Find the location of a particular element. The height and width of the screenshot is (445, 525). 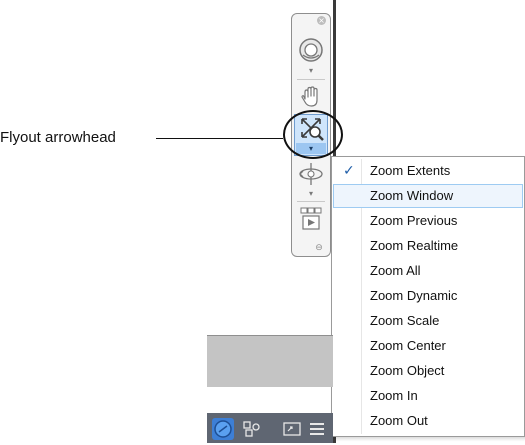

menu-item-label: Zoom Dynamic is located at coordinates (414, 295).